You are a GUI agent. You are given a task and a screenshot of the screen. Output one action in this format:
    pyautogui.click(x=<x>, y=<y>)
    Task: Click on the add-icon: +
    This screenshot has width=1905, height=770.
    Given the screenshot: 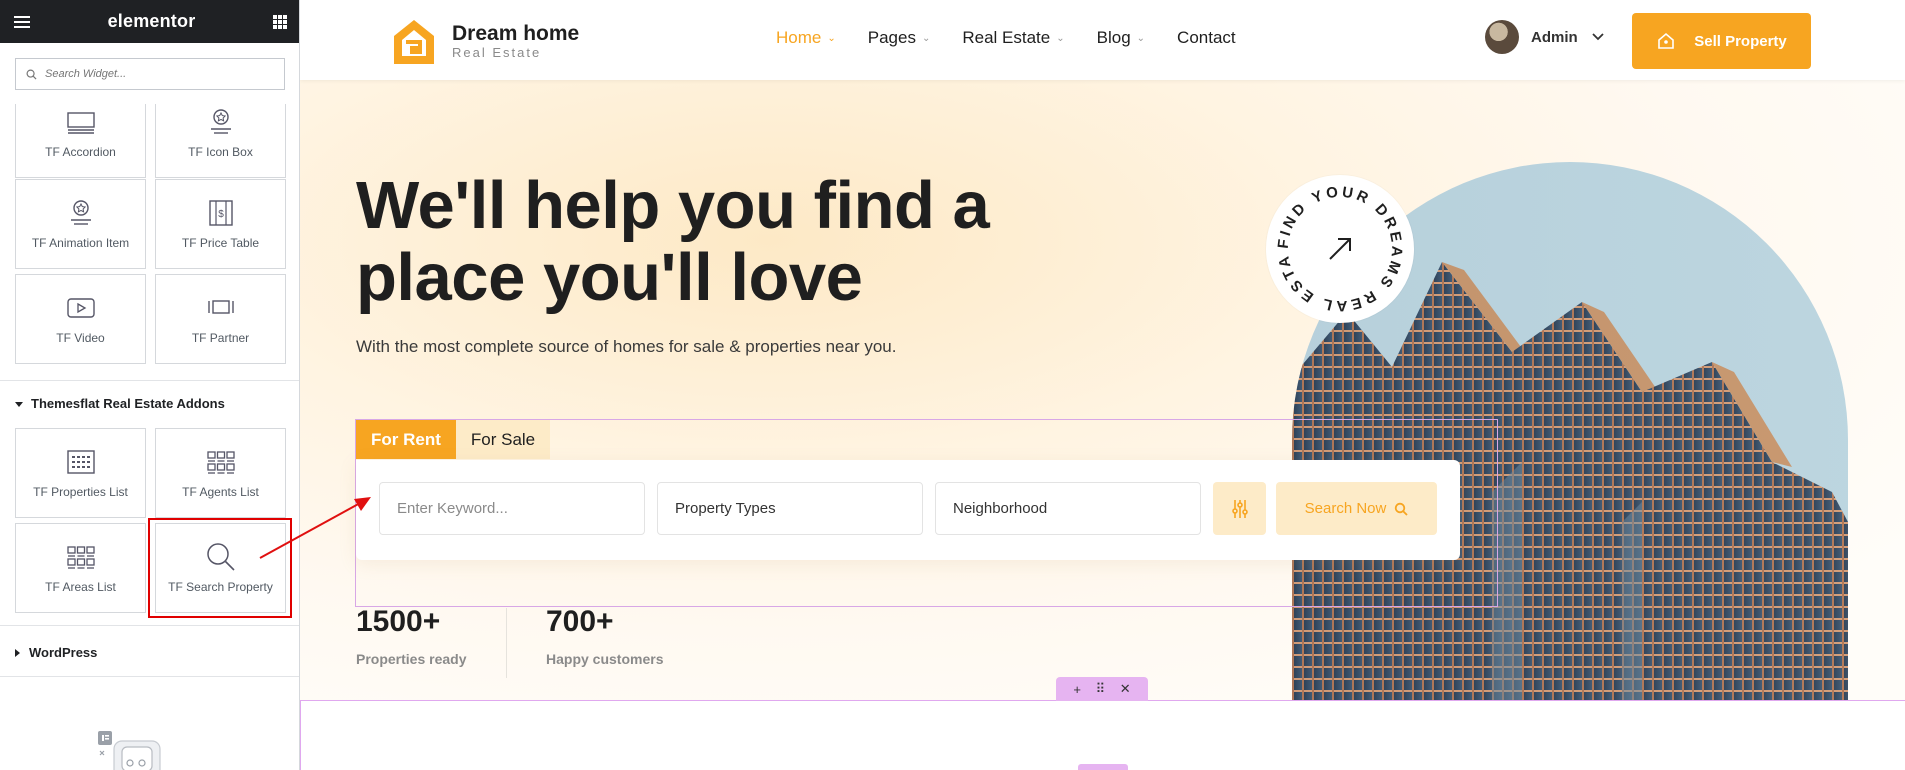 What is the action you would take?
    pyautogui.click(x=1077, y=689)
    